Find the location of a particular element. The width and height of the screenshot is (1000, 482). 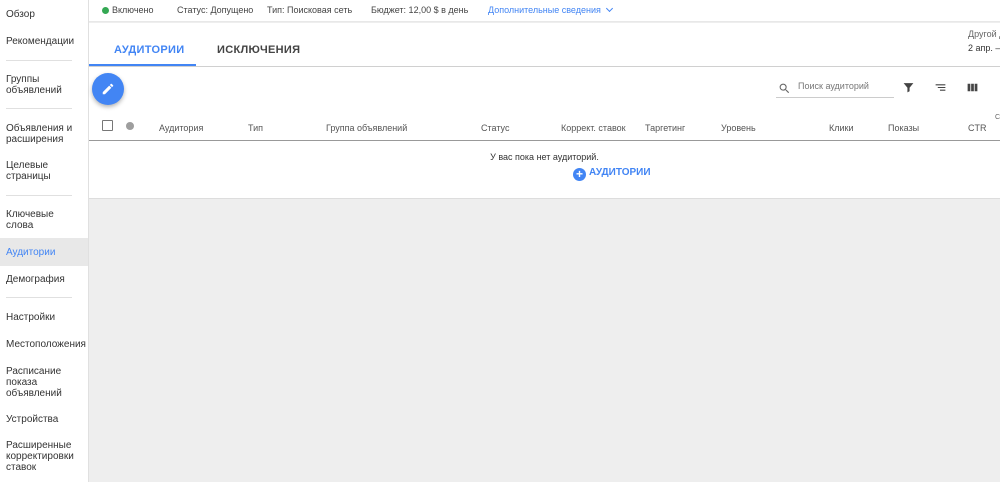

sidebar-item-ad-schedule: Расписание показа объявлений is located at coordinates (35, 382).